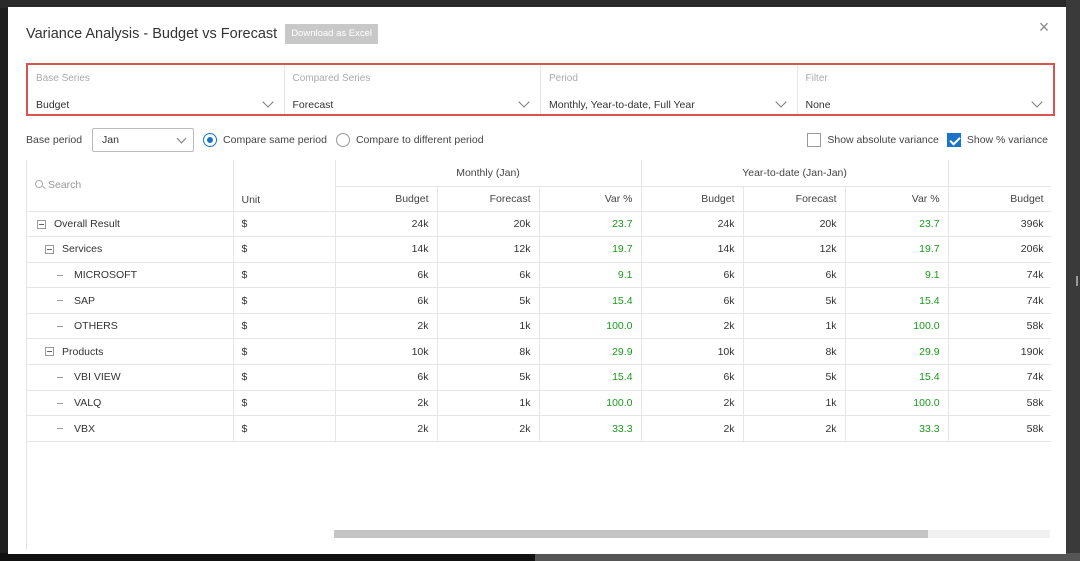 This screenshot has height=561, width=1080. I want to click on search-cell: Search, so click(130, 186).